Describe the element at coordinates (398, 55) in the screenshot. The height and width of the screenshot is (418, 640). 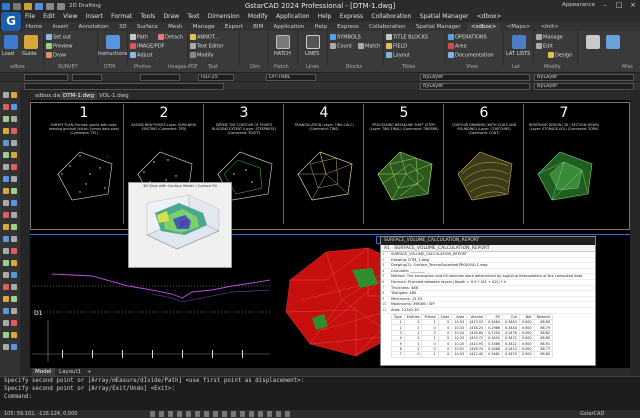
I see `layout-button: Layout` at that location.